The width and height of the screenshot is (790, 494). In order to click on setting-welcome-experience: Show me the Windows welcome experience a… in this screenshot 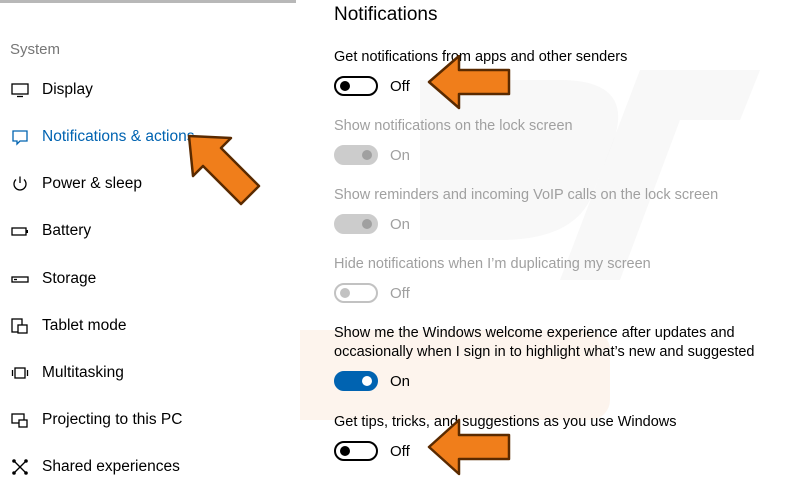, I will do `click(559, 357)`.